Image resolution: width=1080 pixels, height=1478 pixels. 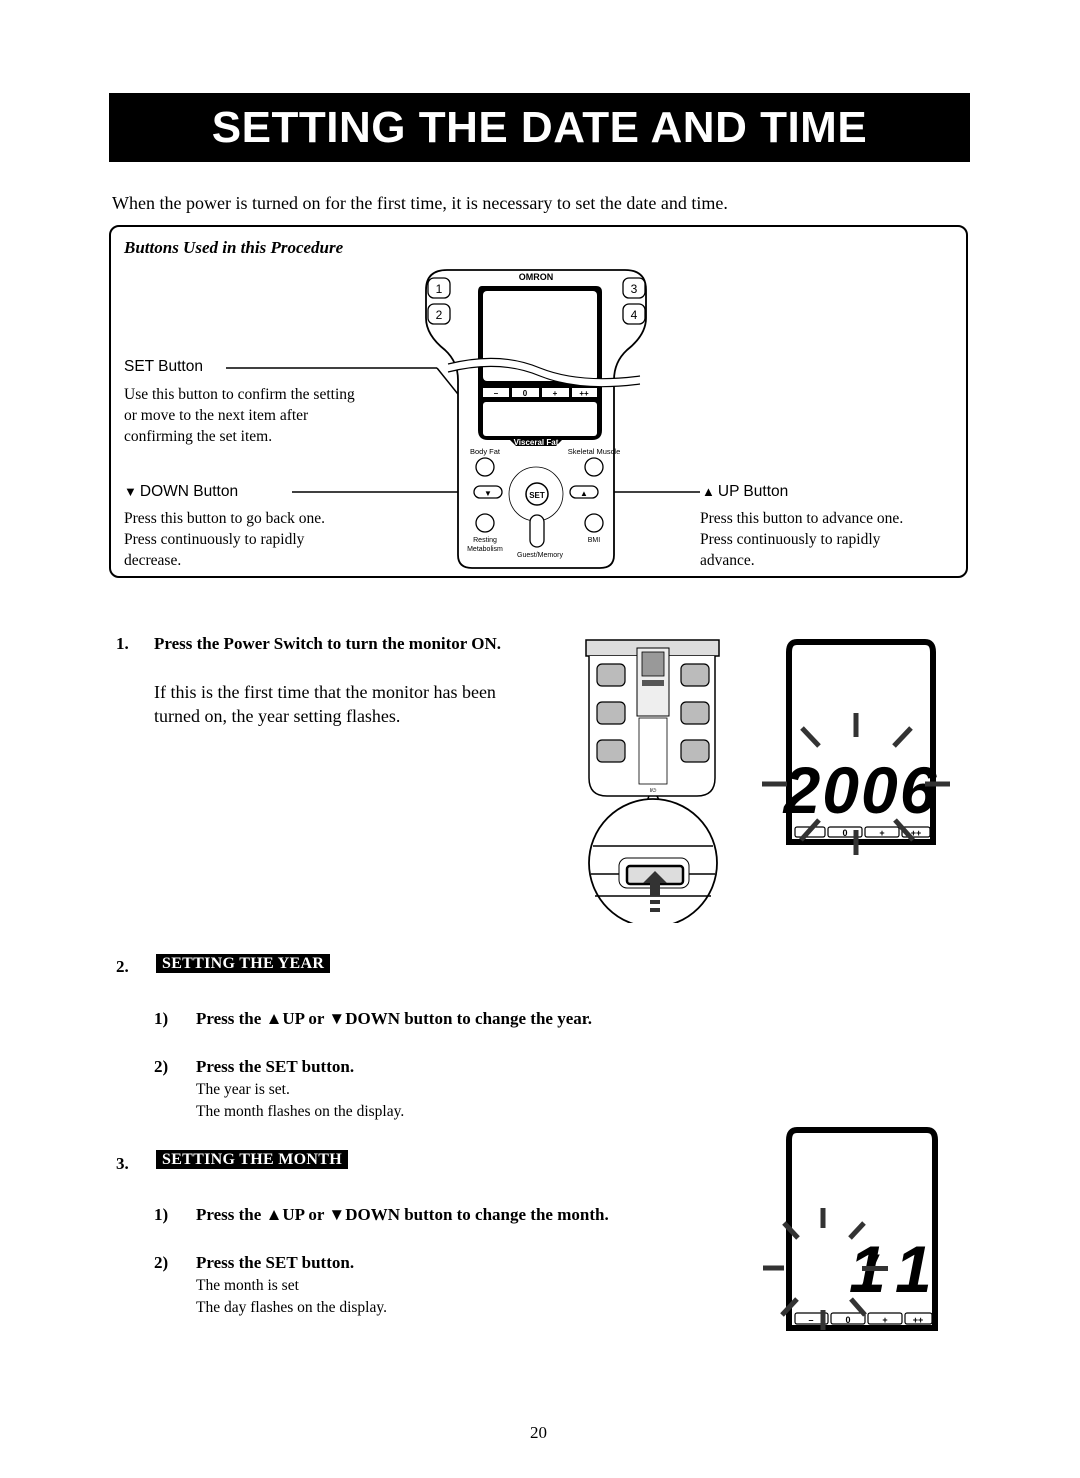 I want to click on note-line: The month is set, so click(x=247, y=1285).